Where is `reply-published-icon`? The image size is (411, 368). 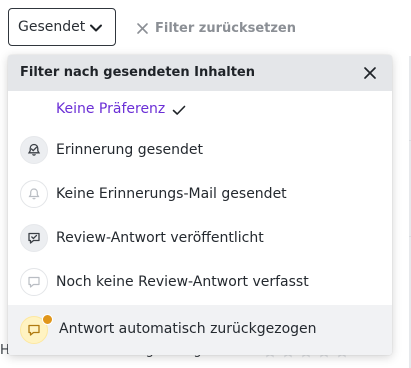
reply-published-icon is located at coordinates (34, 238).